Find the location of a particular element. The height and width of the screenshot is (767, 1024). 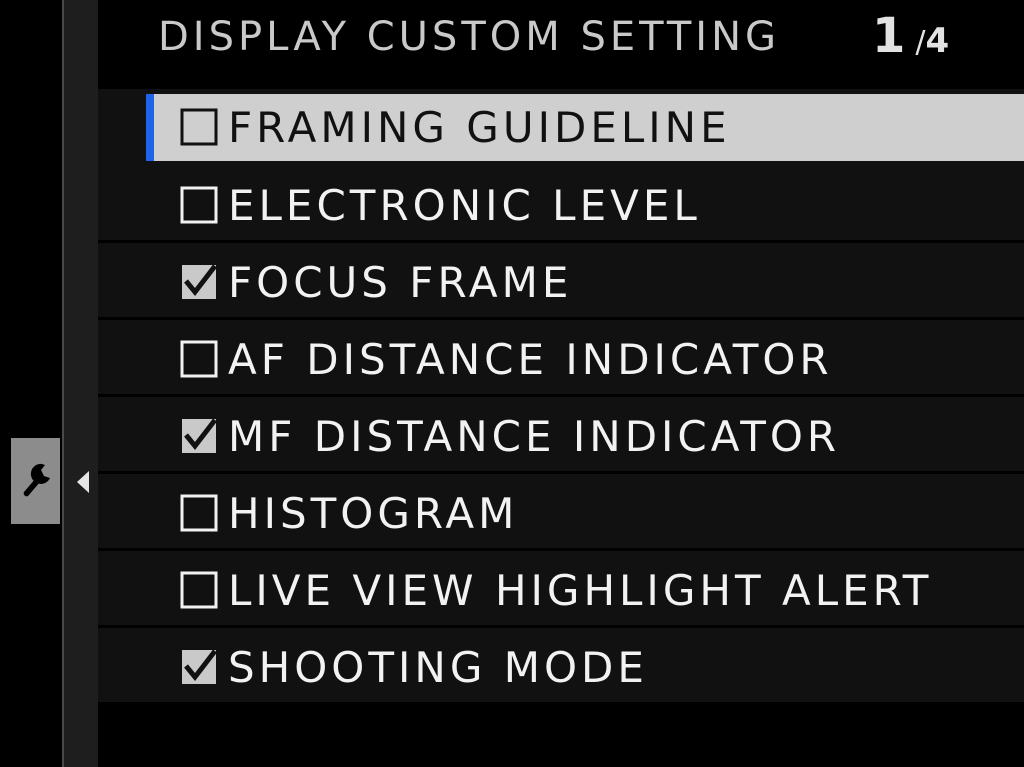

page-current: 1 is located at coordinates (889, 36).